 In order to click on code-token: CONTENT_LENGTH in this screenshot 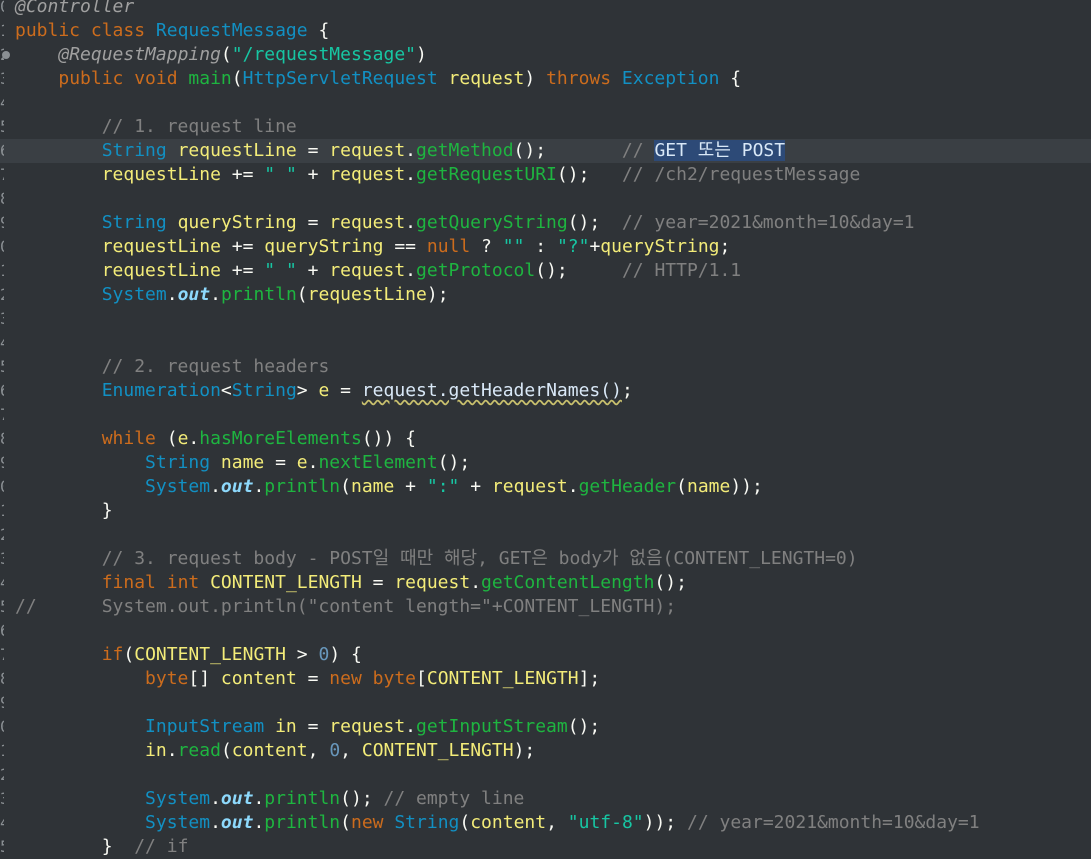, I will do `click(502, 678)`.